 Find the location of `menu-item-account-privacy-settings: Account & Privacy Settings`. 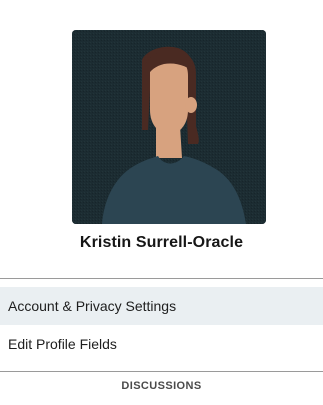

menu-item-account-privacy-settings: Account & Privacy Settings is located at coordinates (161, 306).